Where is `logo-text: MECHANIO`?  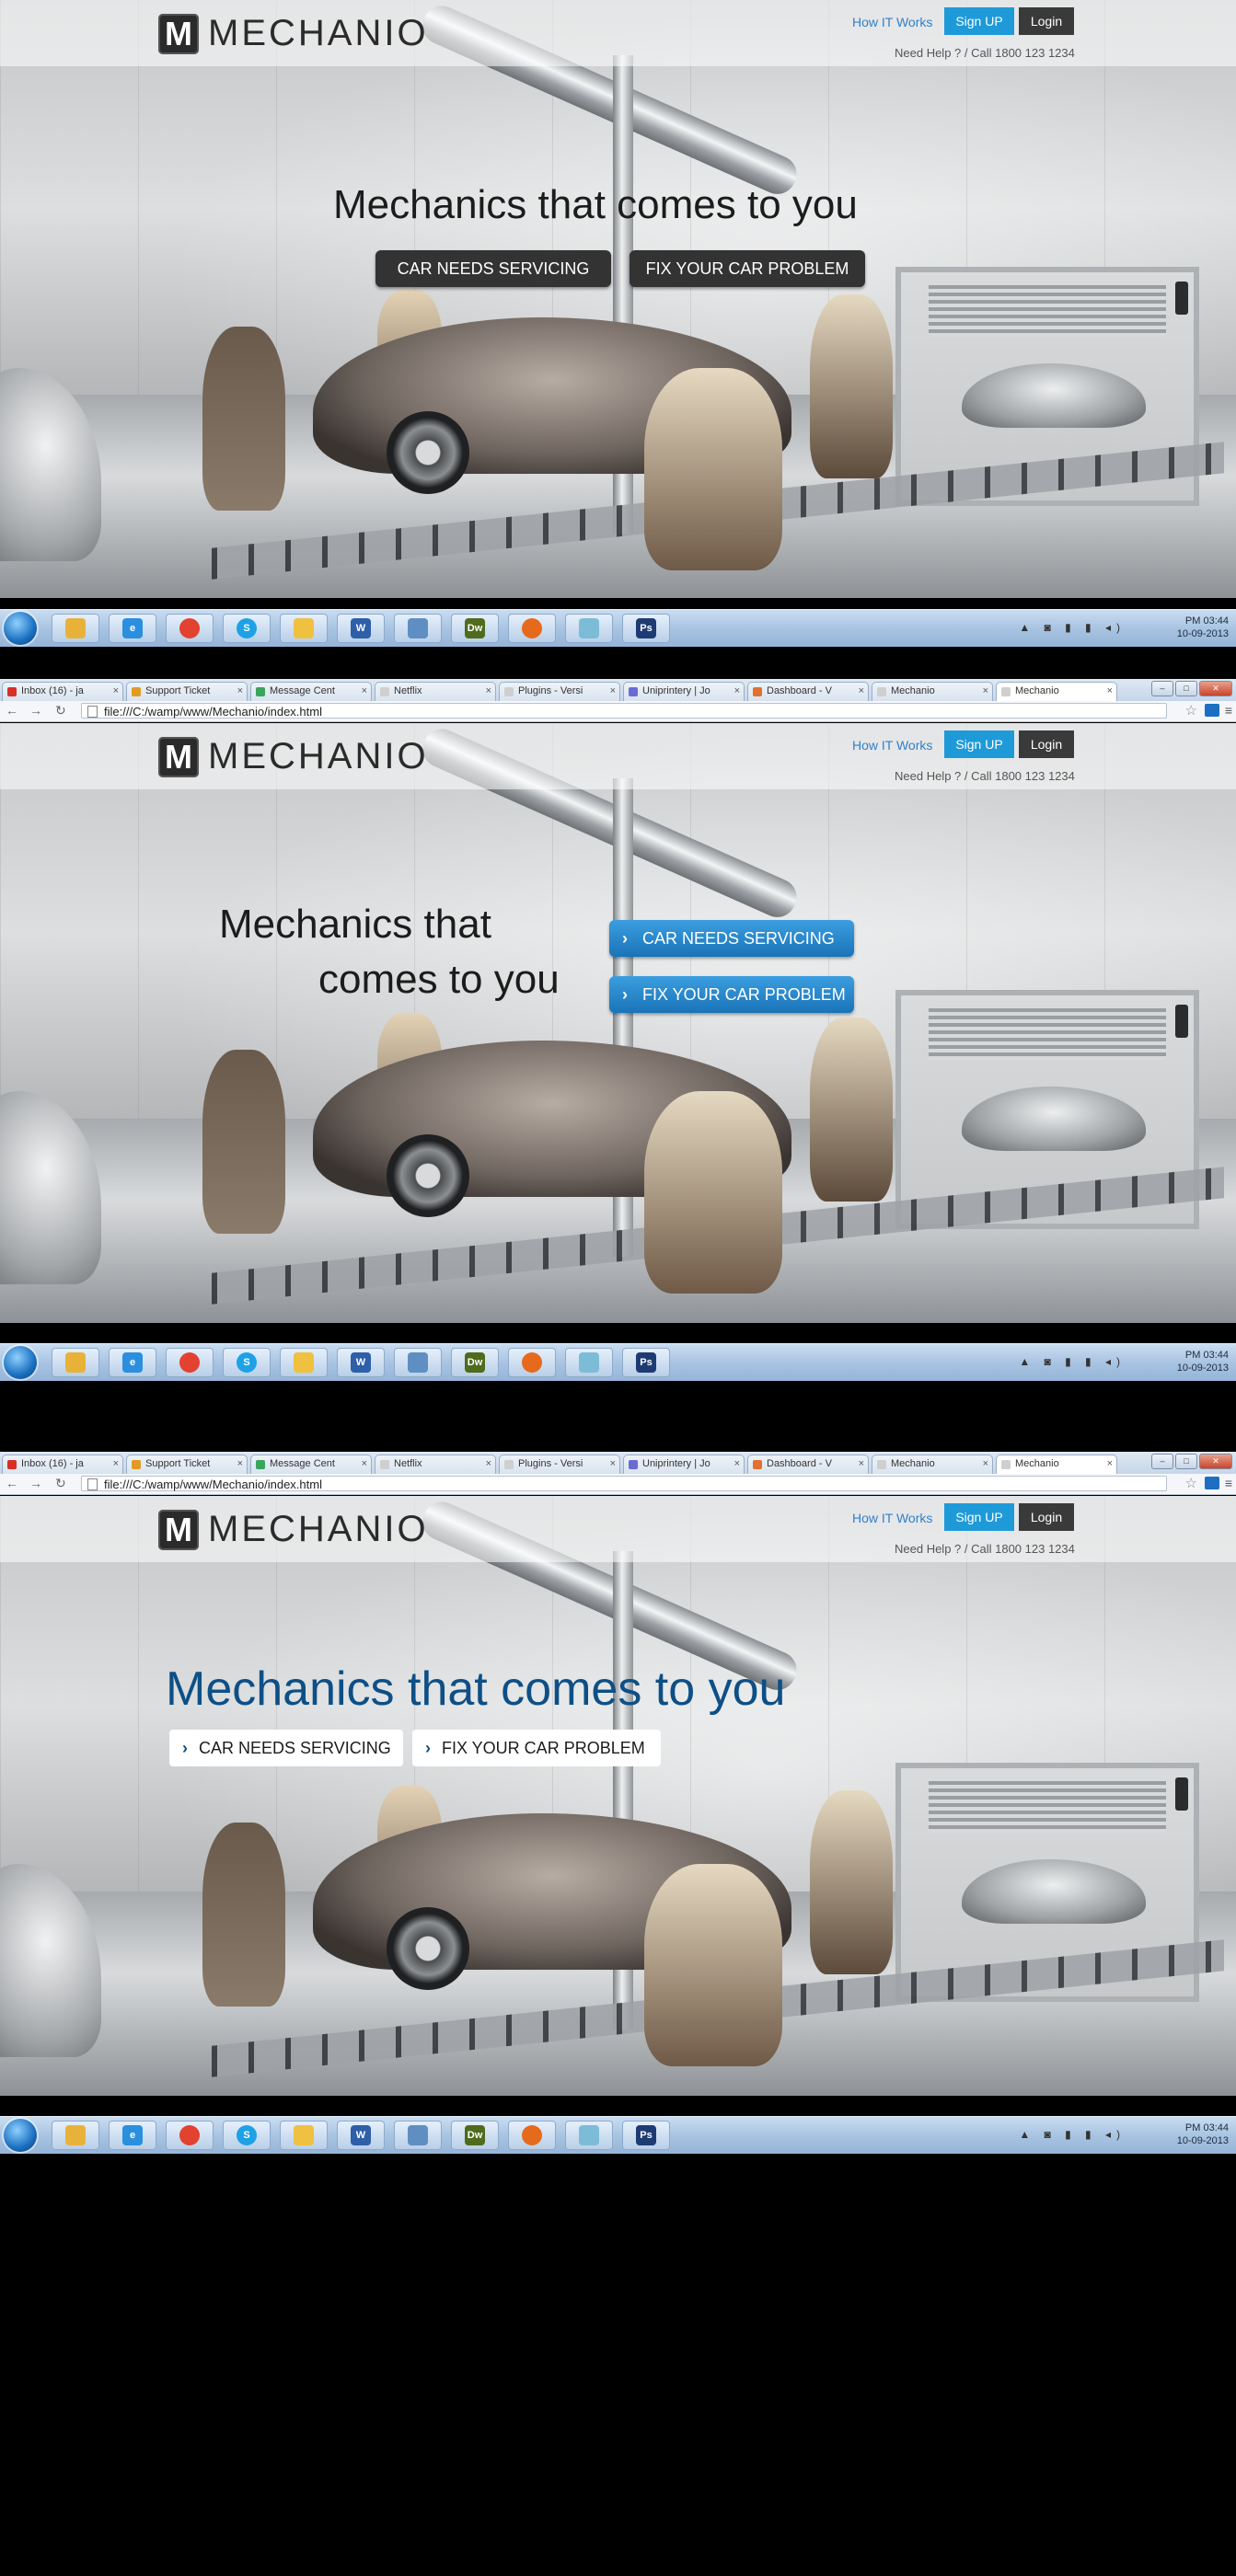 logo-text: MECHANIO is located at coordinates (318, 1529).